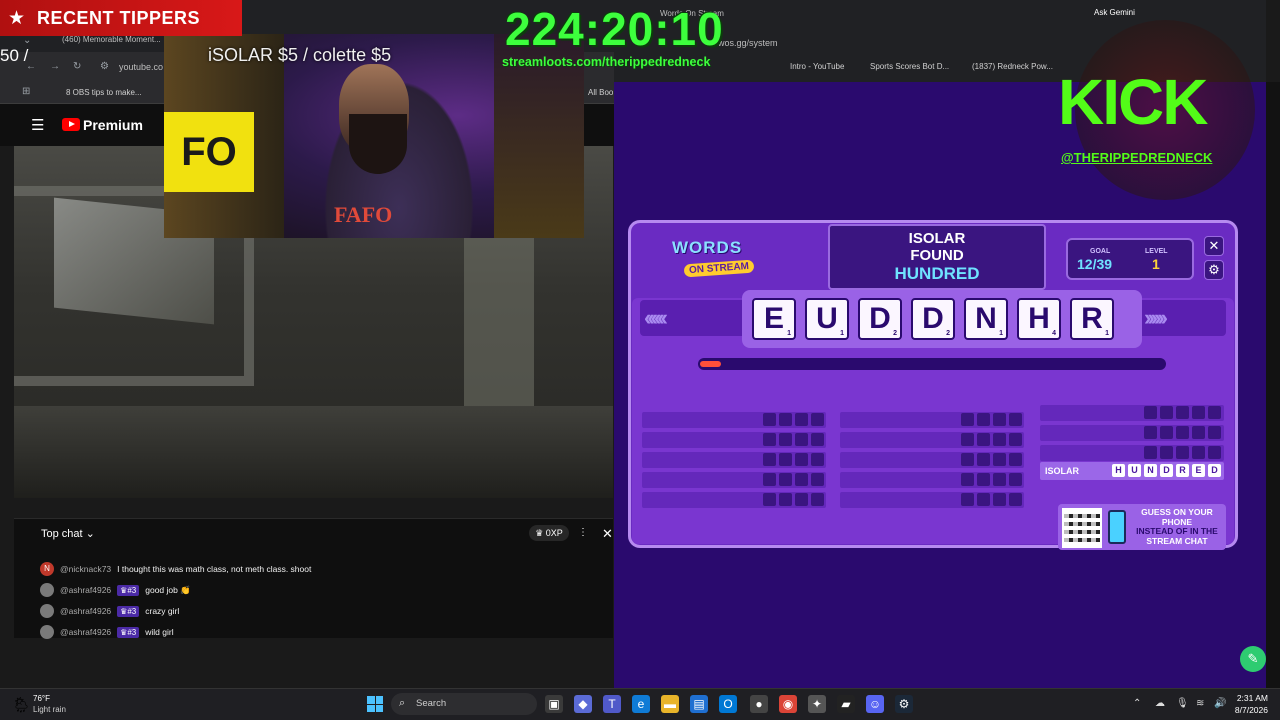 The height and width of the screenshot is (720, 1280). I want to click on network-icon: ☁, so click(1160, 703).